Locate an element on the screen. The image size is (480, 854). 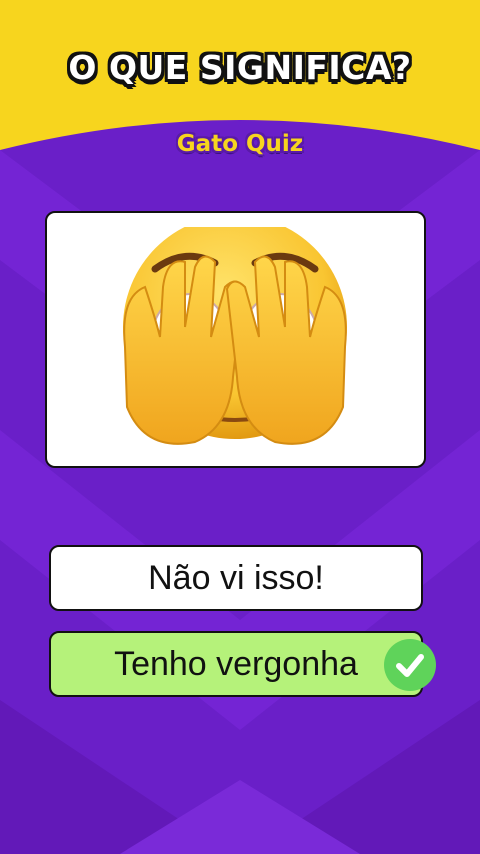
answer-option-2: Tenho vergonha is located at coordinates (236, 664).